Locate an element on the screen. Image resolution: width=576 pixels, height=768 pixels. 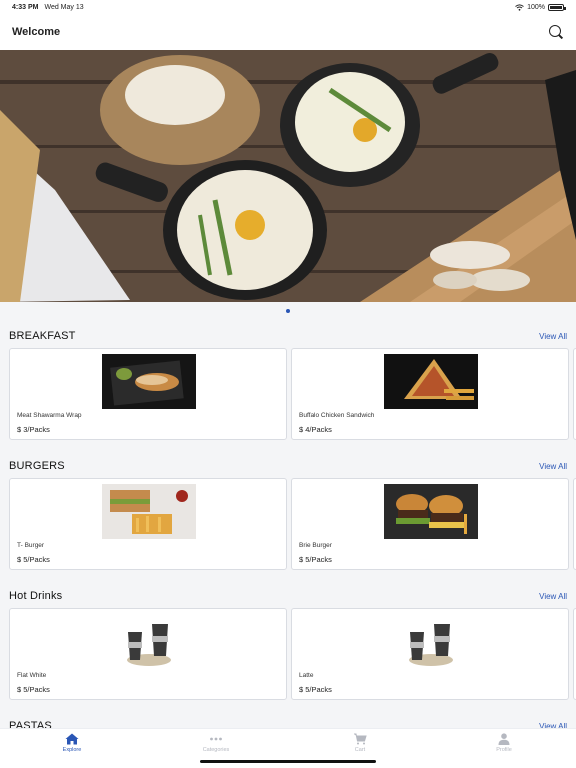
tab-label: Profile is located at coordinates (504, 750).